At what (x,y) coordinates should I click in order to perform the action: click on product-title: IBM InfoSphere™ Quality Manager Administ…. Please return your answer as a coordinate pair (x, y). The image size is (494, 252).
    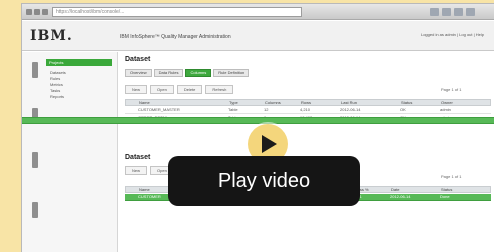
    Looking at the image, I should click on (175, 37).